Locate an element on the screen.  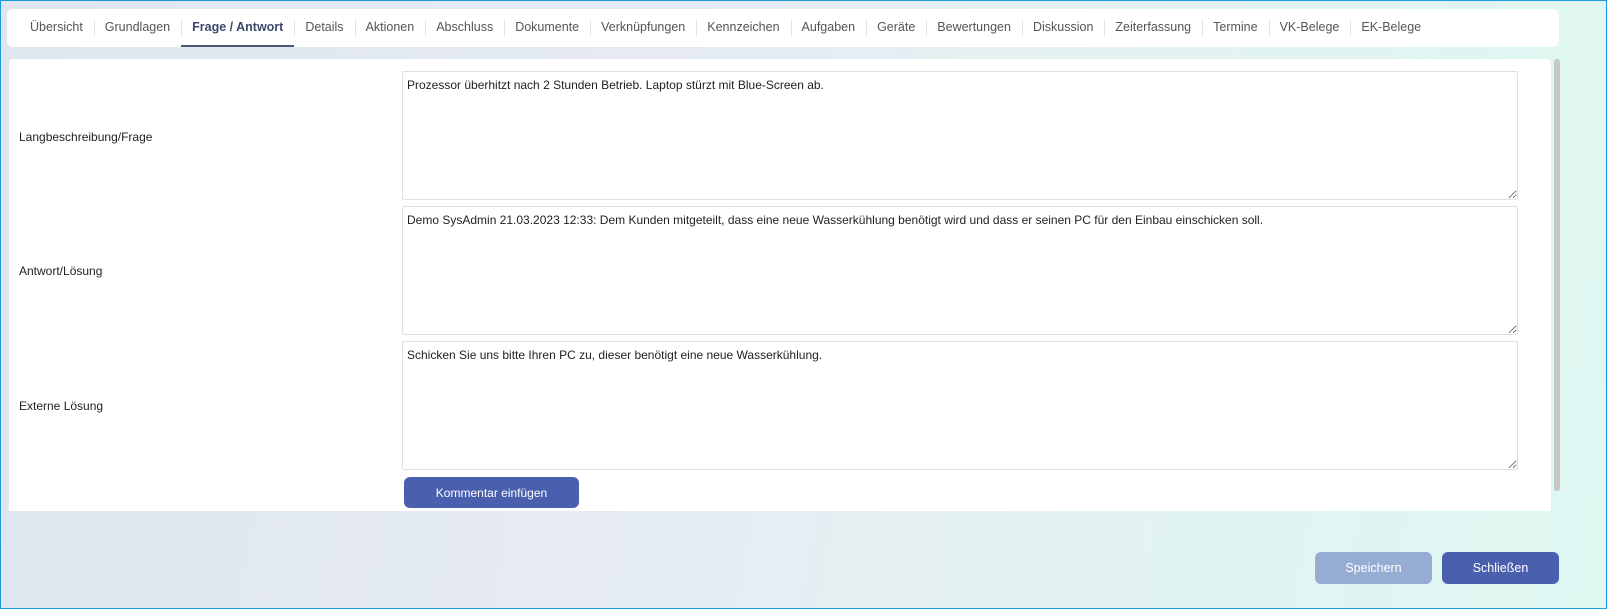
tab-aktionen: Aktionen is located at coordinates (390, 28).